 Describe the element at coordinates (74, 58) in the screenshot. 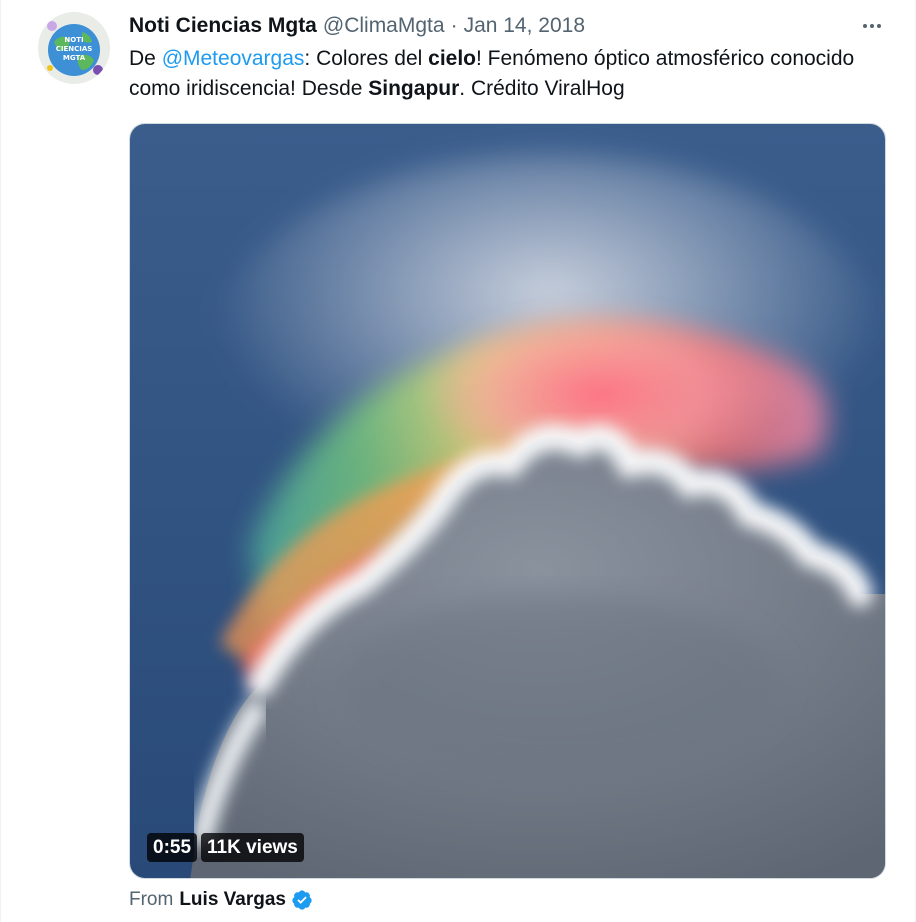

I see `avatar-text-line: MGTA` at that location.